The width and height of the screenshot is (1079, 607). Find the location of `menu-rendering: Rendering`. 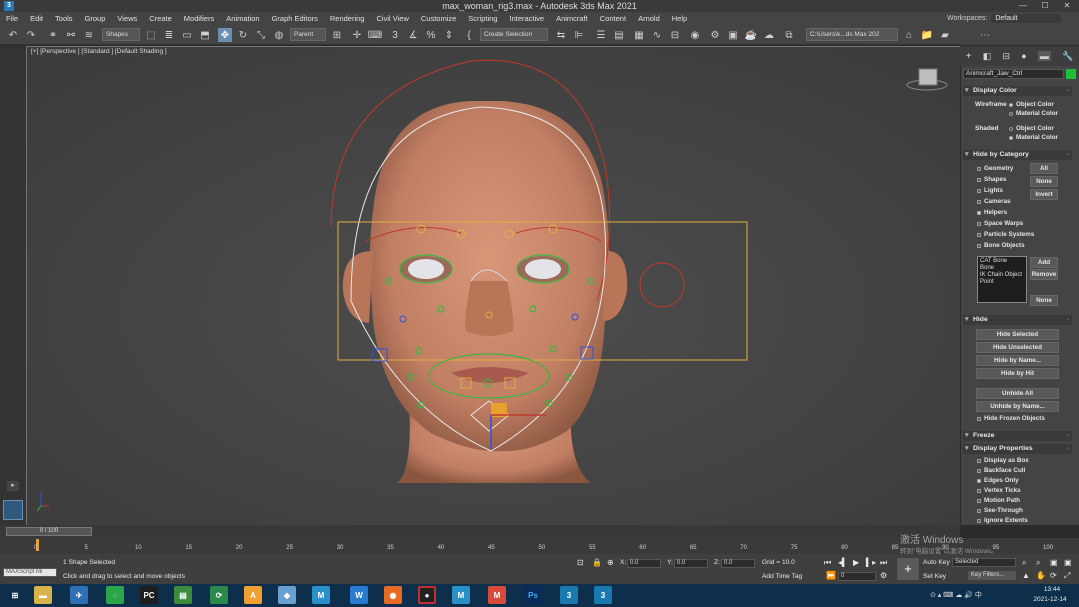

menu-rendering: Rendering is located at coordinates (347, 18).